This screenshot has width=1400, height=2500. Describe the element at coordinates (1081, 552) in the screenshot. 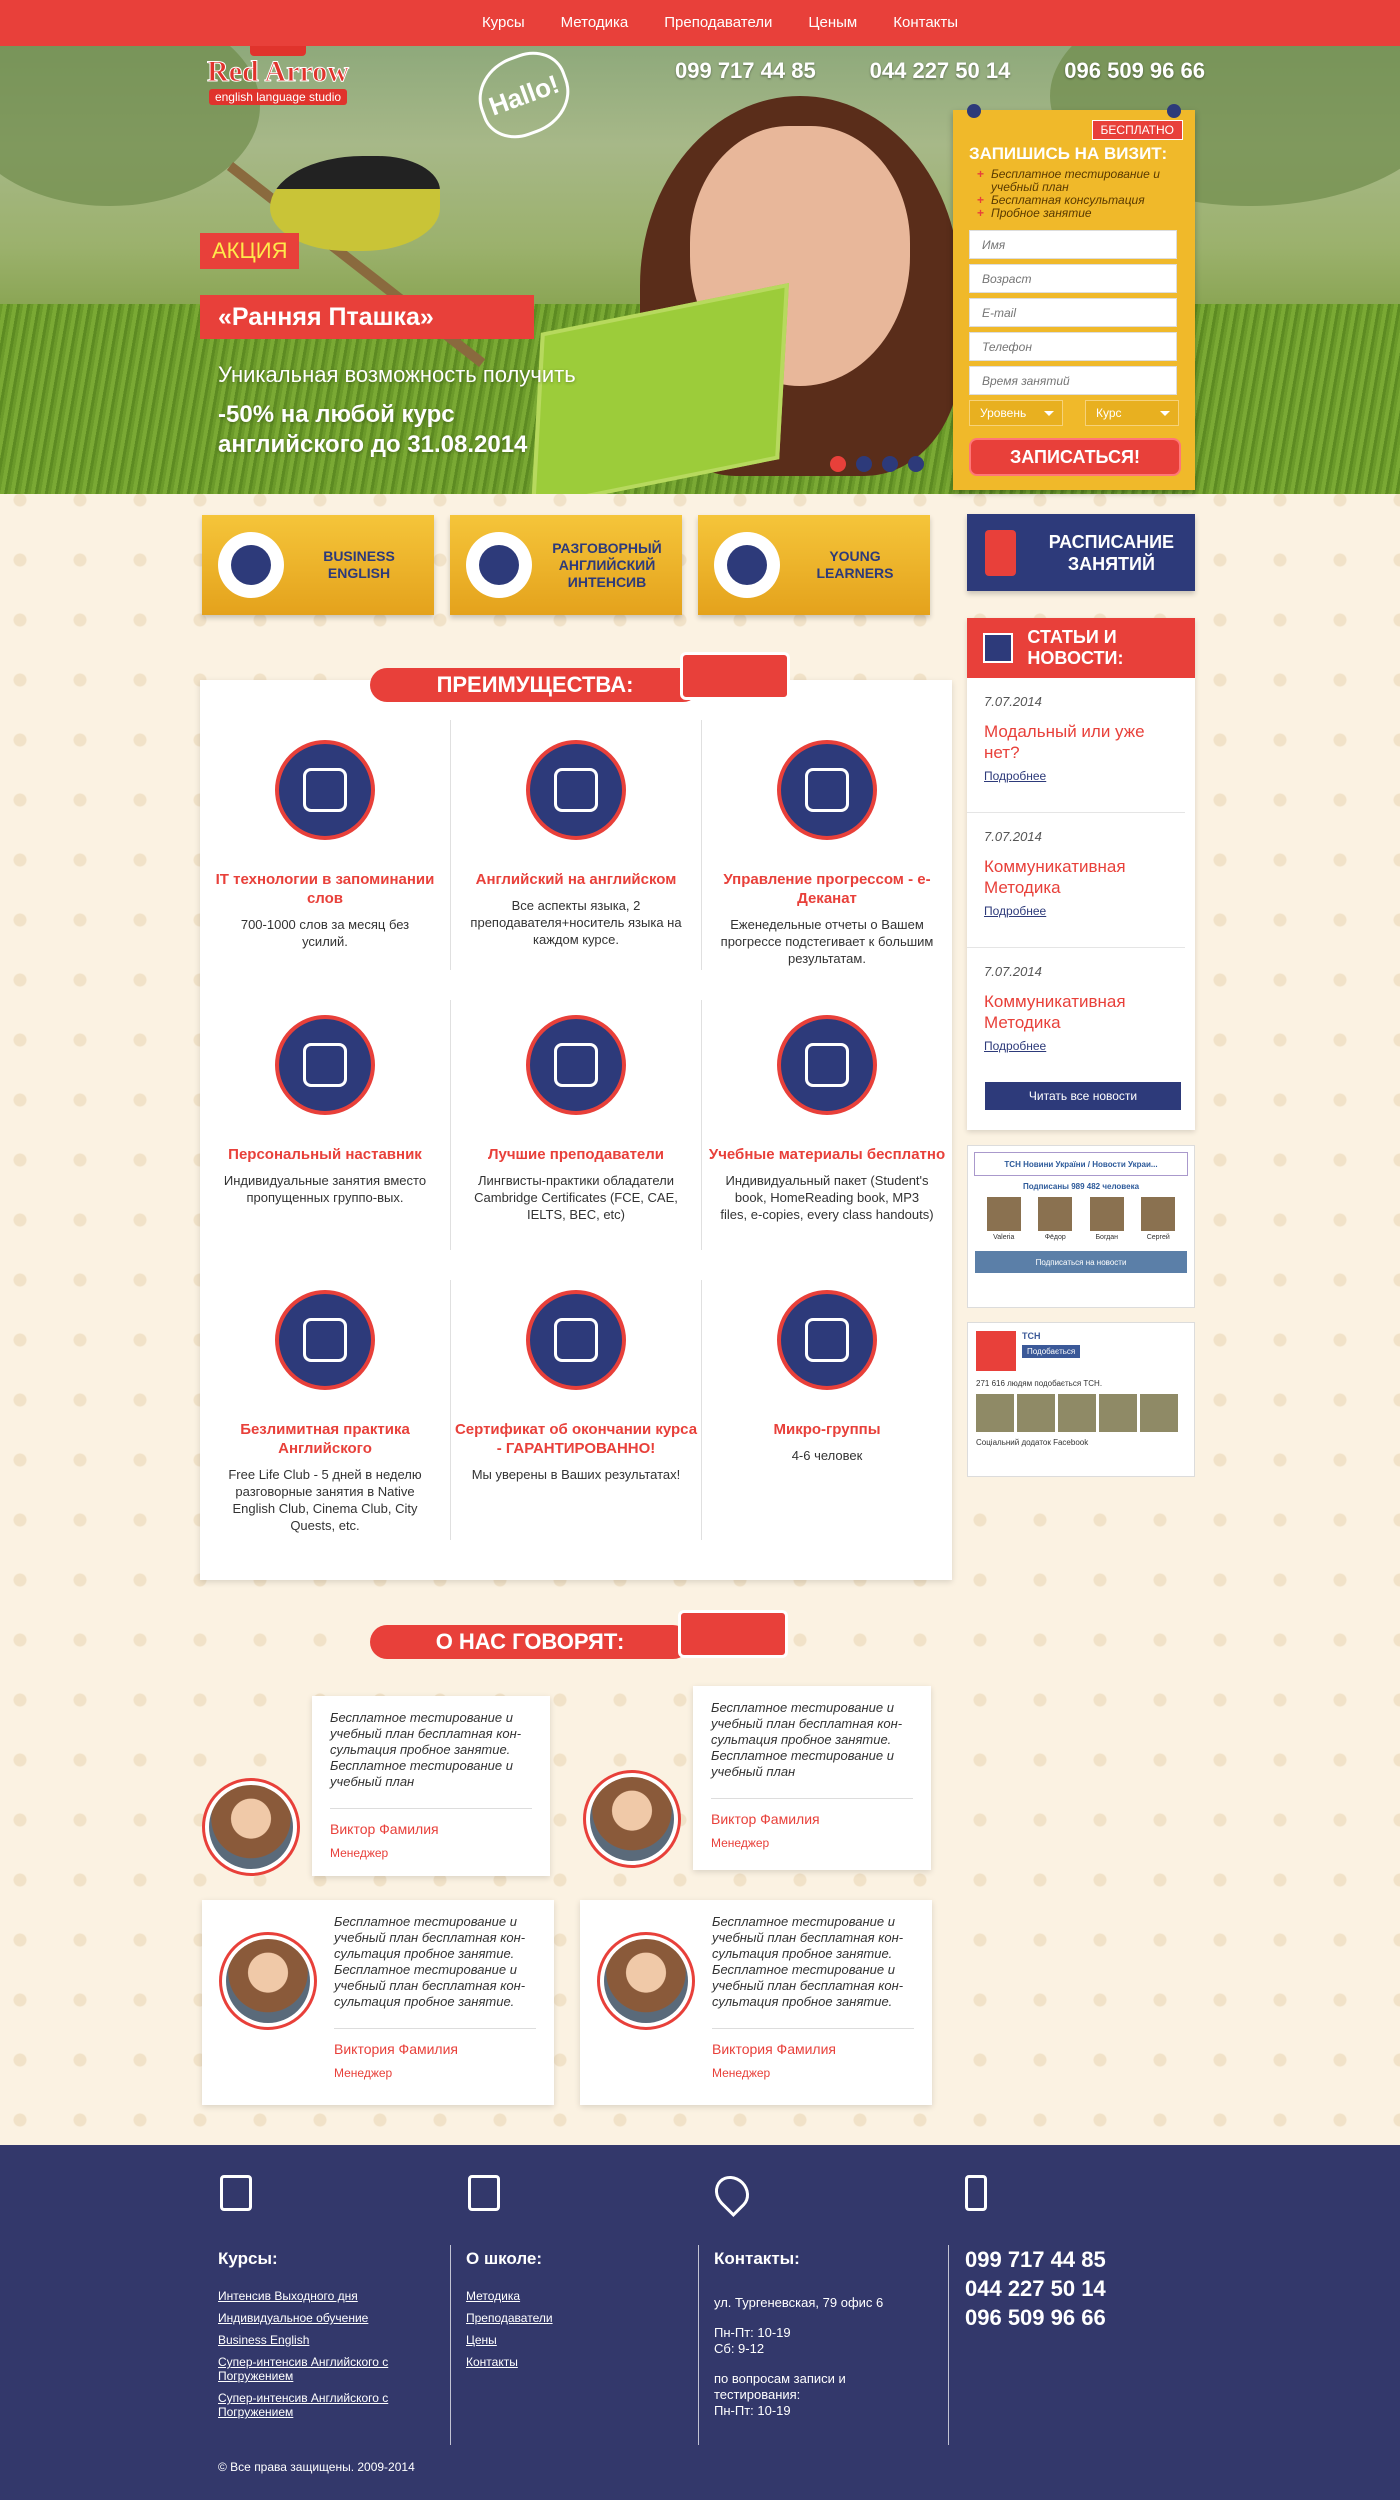

I see `schedule-button: РАСПИСАНИЕ ЗАНЯТИЙ` at that location.